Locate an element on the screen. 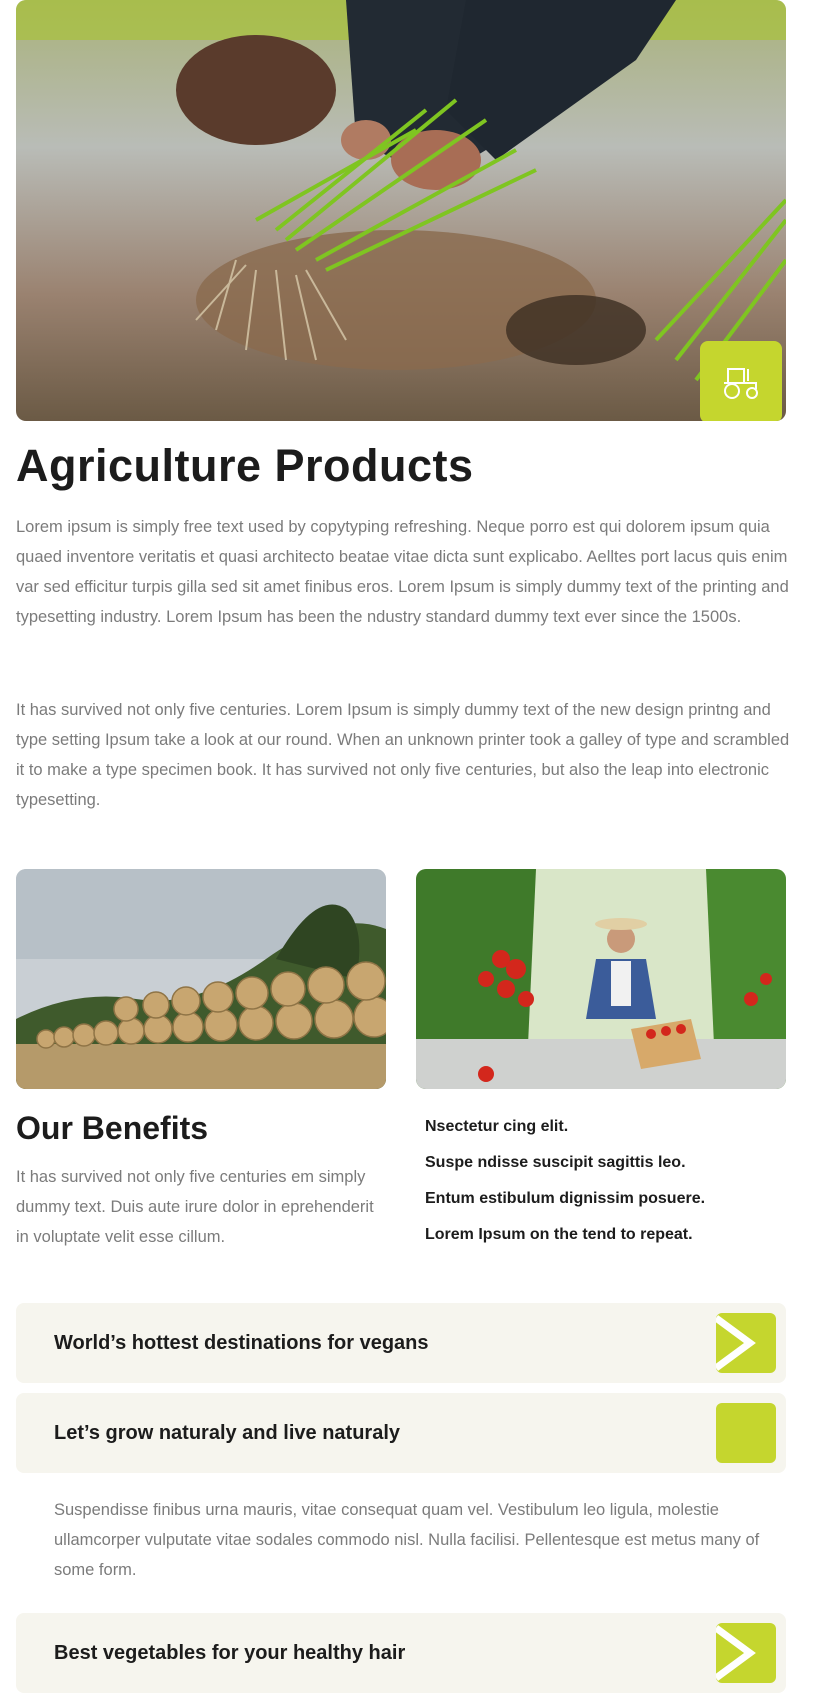 Image resolution: width=836 pixels, height=1693 pixels. collapse-button is located at coordinates (746, 1433).